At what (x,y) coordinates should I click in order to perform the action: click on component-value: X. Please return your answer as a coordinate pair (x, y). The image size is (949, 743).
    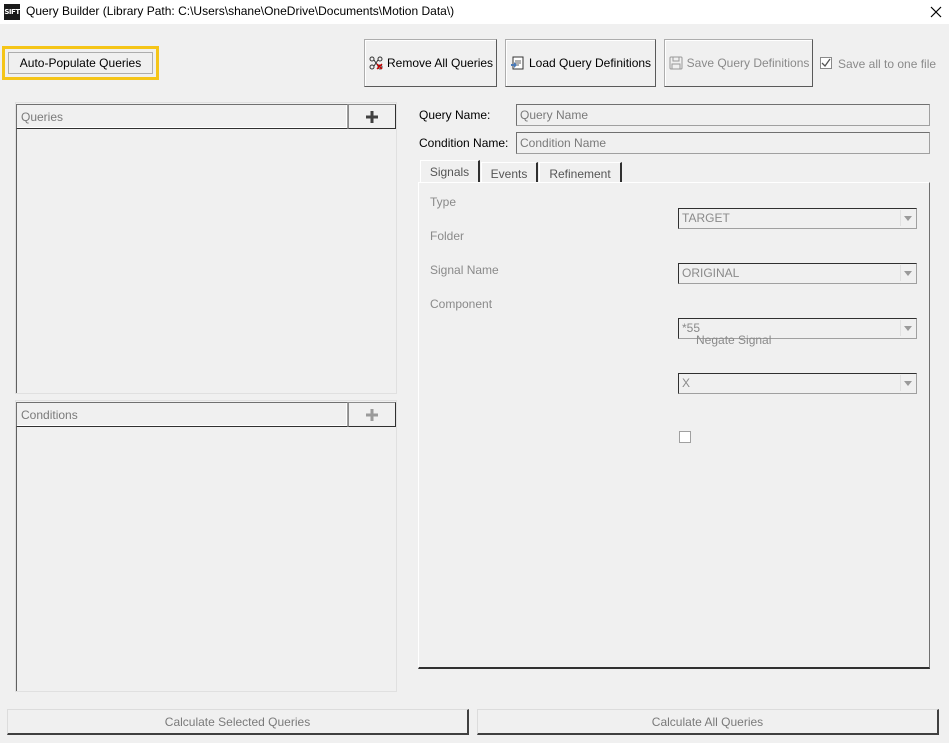
    Looking at the image, I should click on (686, 383).